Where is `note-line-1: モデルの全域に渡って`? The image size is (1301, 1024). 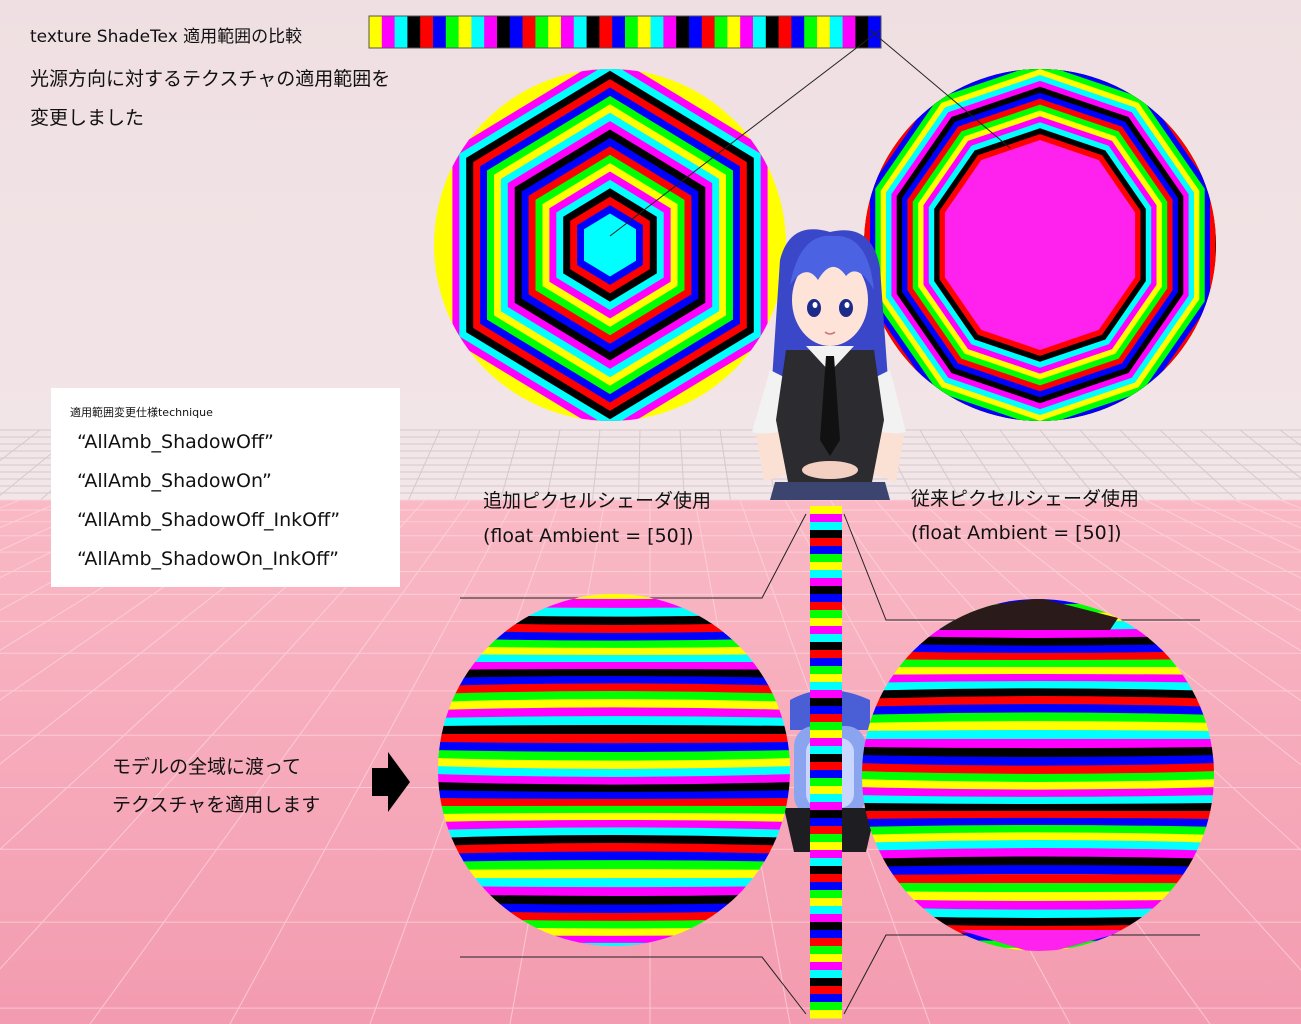
note-line-1: モデルの全域に渡って is located at coordinates (207, 767).